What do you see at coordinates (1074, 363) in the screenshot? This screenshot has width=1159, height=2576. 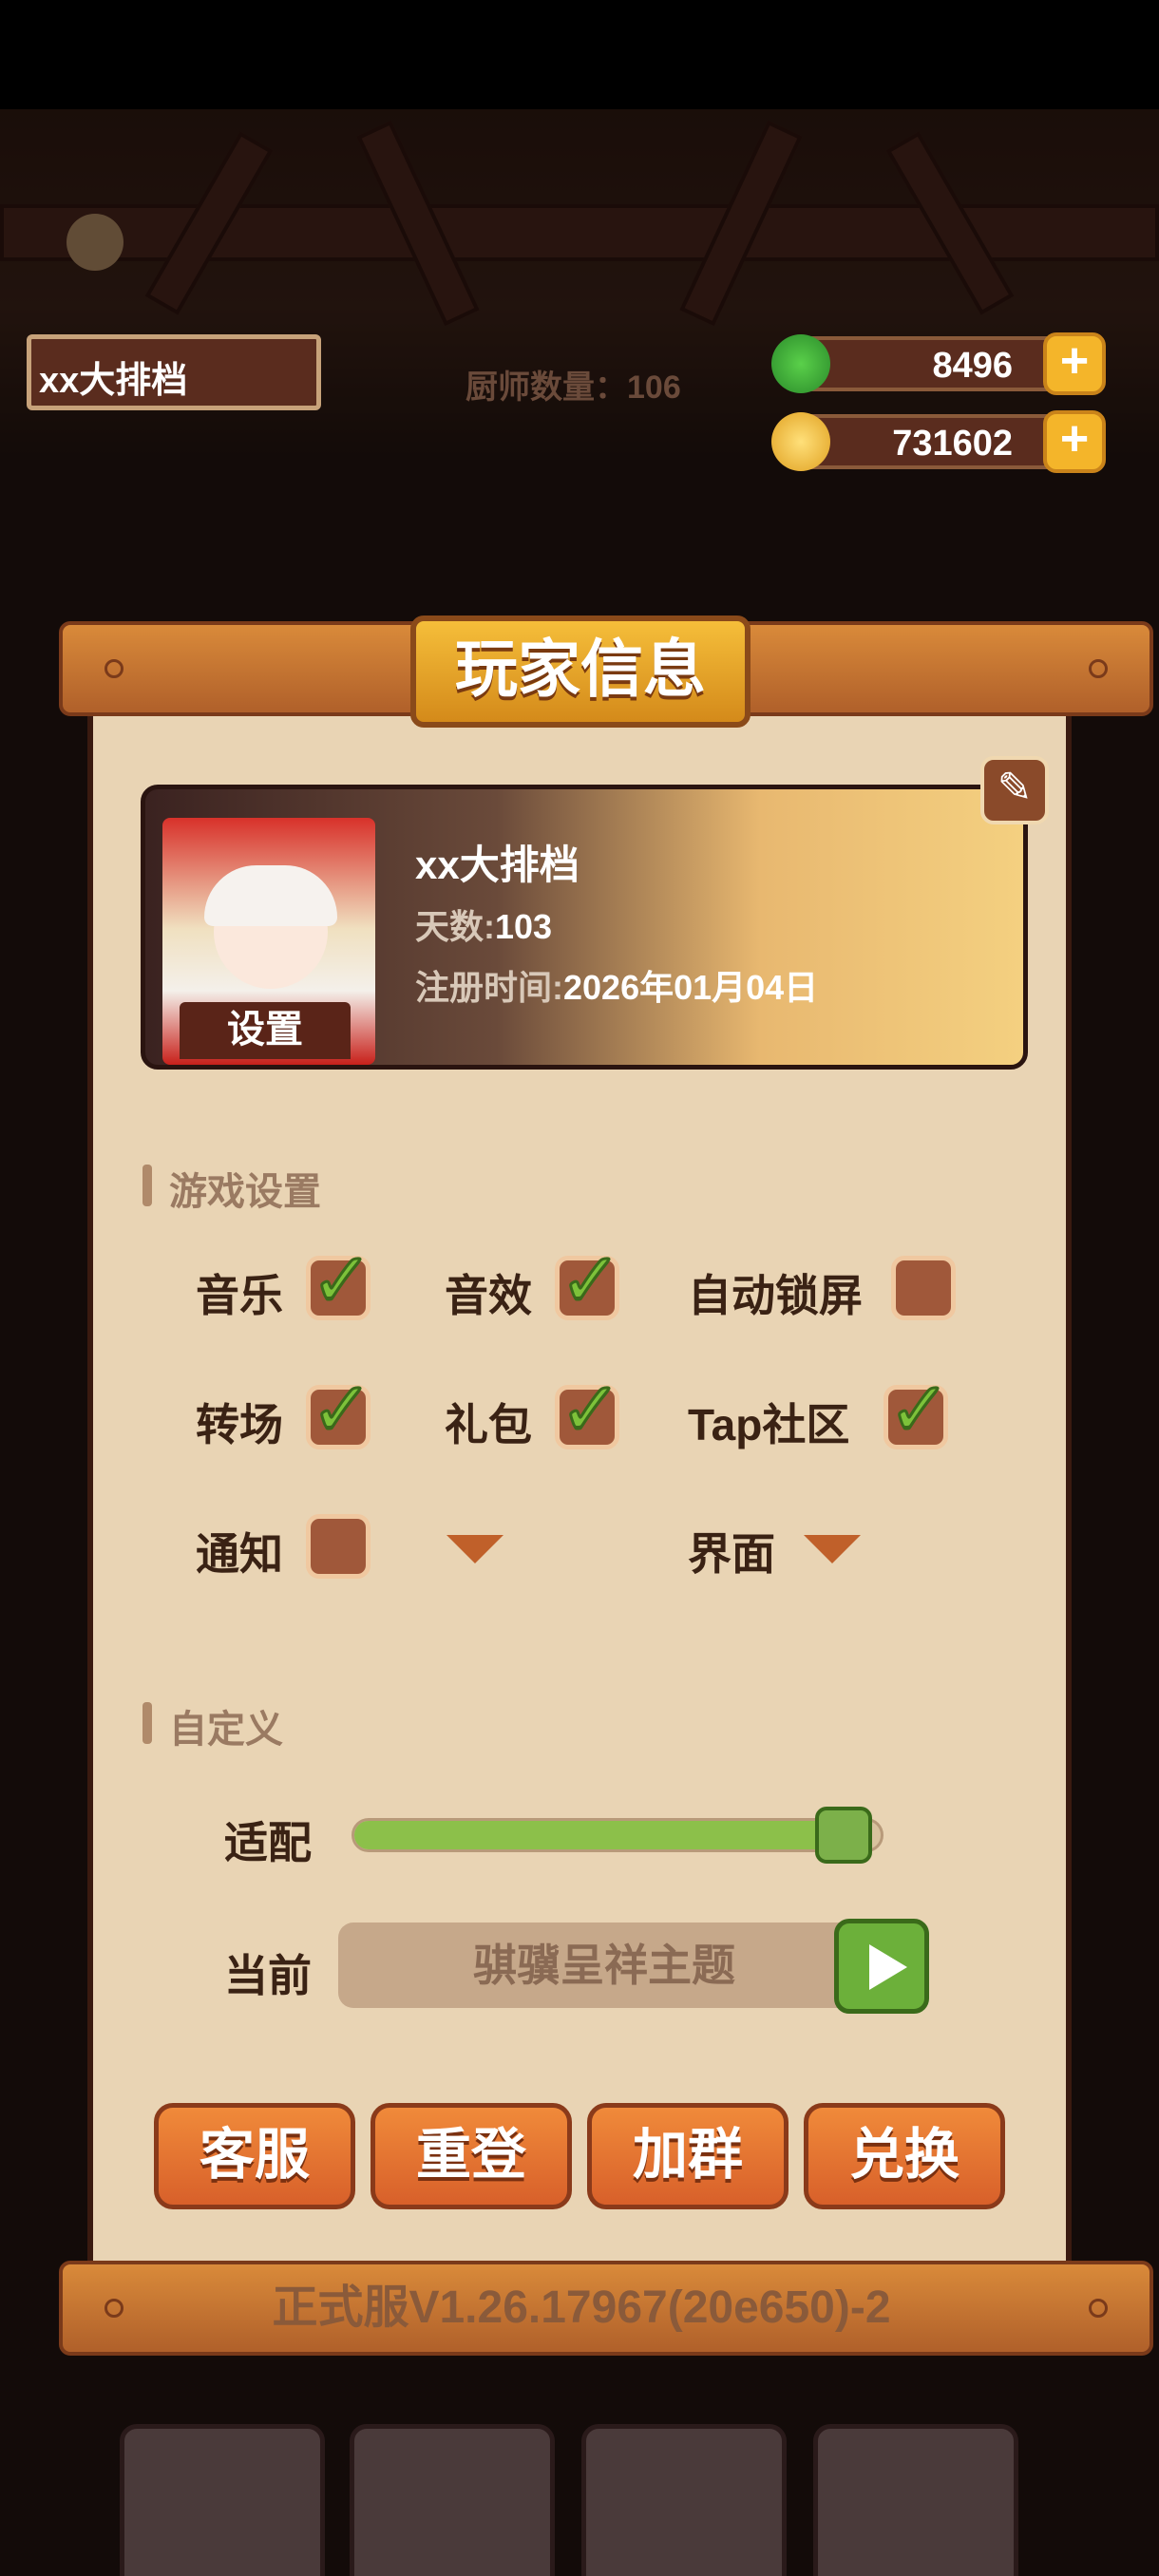 I see `add-jade-button: +` at bounding box center [1074, 363].